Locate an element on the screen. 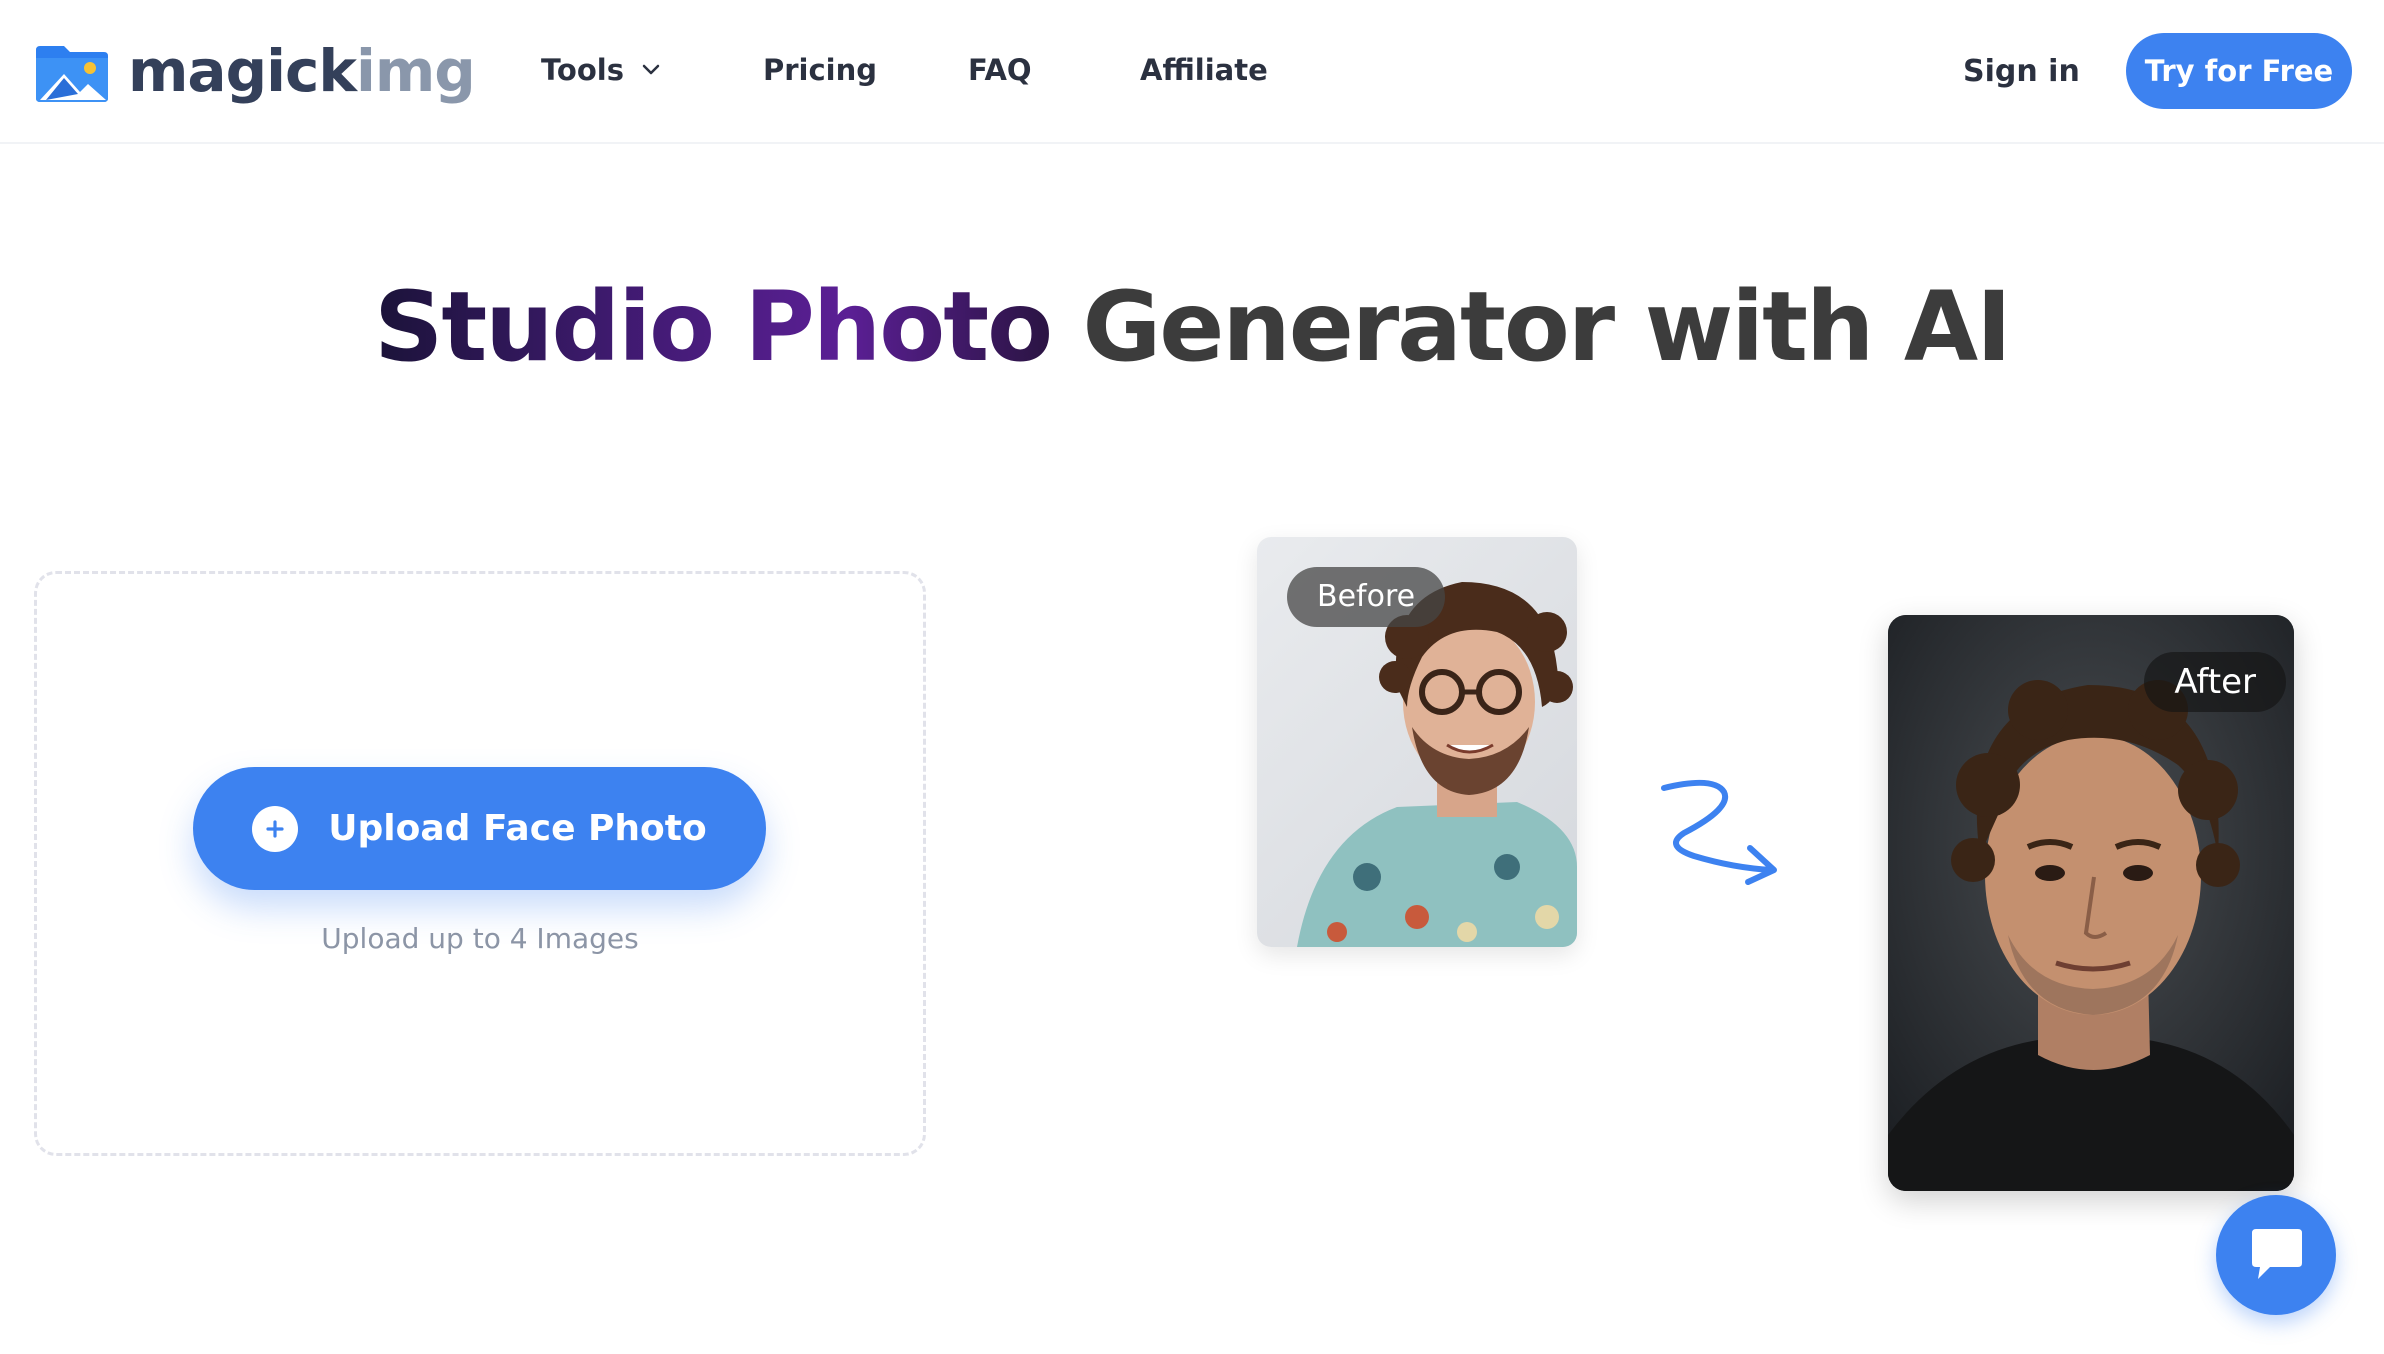 The height and width of the screenshot is (1354, 2384). site-logo: magickimg is located at coordinates (255, 71).